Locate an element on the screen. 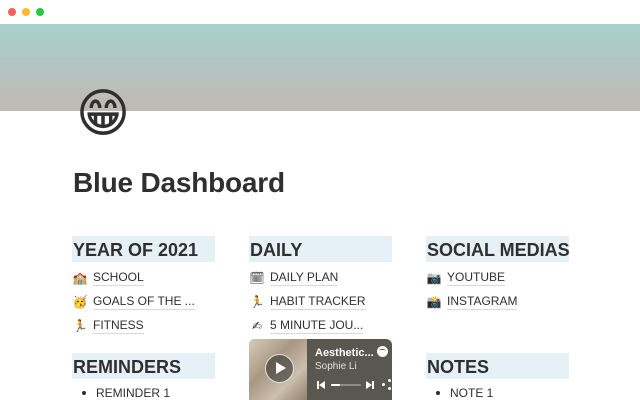 This screenshot has width=640, height=400. calendar-icon: 🗓 is located at coordinates (257, 278).